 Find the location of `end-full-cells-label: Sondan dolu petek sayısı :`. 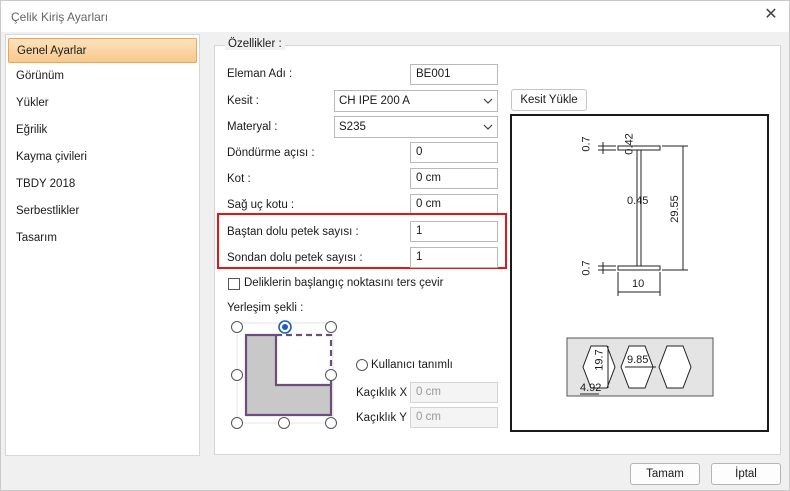

end-full-cells-label: Sondan dolu petek sayısı : is located at coordinates (295, 258).